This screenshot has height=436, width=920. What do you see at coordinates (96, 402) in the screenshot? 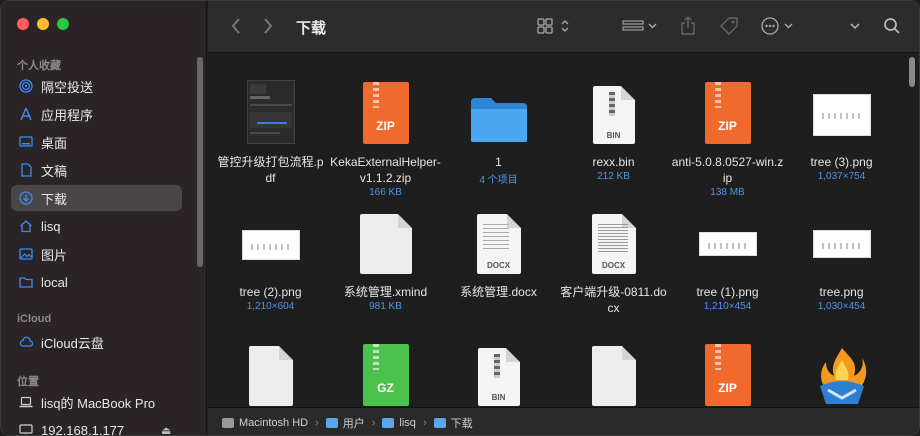
I see `sidebar-item-macbook: lisq的 MacBook Pro` at bounding box center [96, 402].